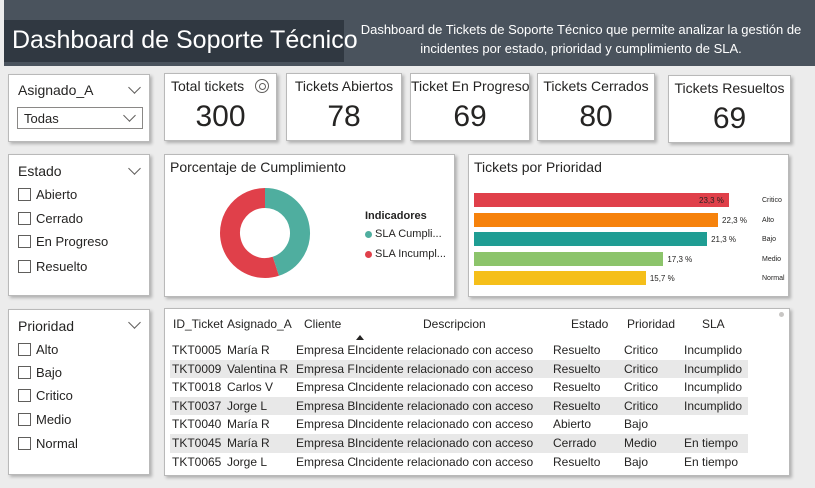 The height and width of the screenshot is (488, 815). What do you see at coordinates (262, 86) in the screenshot?
I see `info-icon` at bounding box center [262, 86].